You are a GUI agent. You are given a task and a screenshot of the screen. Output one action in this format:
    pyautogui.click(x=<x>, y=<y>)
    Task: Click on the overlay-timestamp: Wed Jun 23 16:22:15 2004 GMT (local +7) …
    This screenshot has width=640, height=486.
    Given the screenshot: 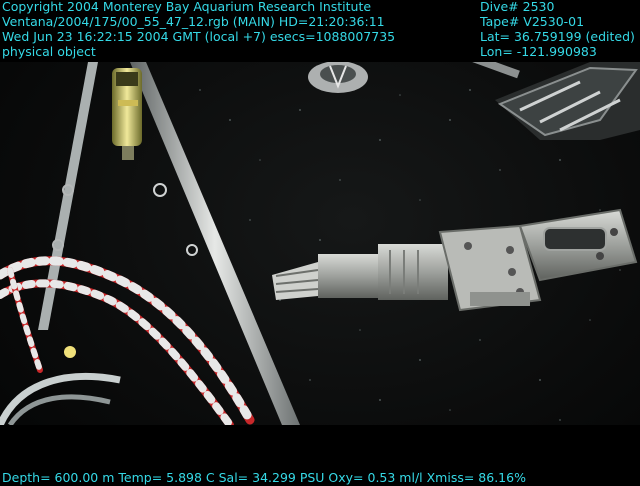 What is the action you would take?
    pyautogui.click(x=199, y=36)
    